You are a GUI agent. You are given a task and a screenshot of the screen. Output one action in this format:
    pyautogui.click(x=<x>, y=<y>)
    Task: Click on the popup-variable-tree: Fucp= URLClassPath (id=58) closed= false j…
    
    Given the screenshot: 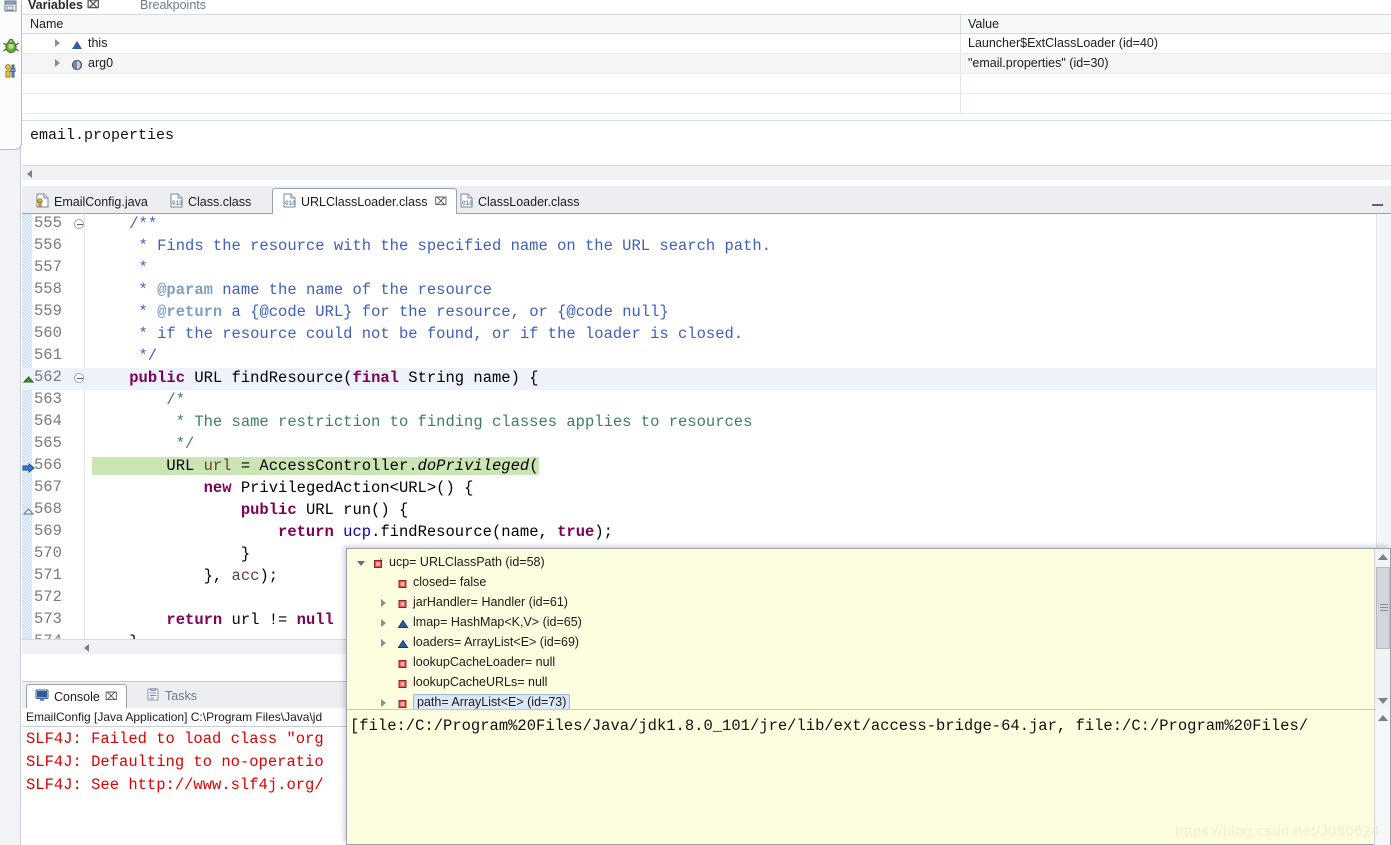 What is the action you would take?
    pyautogui.click(x=861, y=629)
    